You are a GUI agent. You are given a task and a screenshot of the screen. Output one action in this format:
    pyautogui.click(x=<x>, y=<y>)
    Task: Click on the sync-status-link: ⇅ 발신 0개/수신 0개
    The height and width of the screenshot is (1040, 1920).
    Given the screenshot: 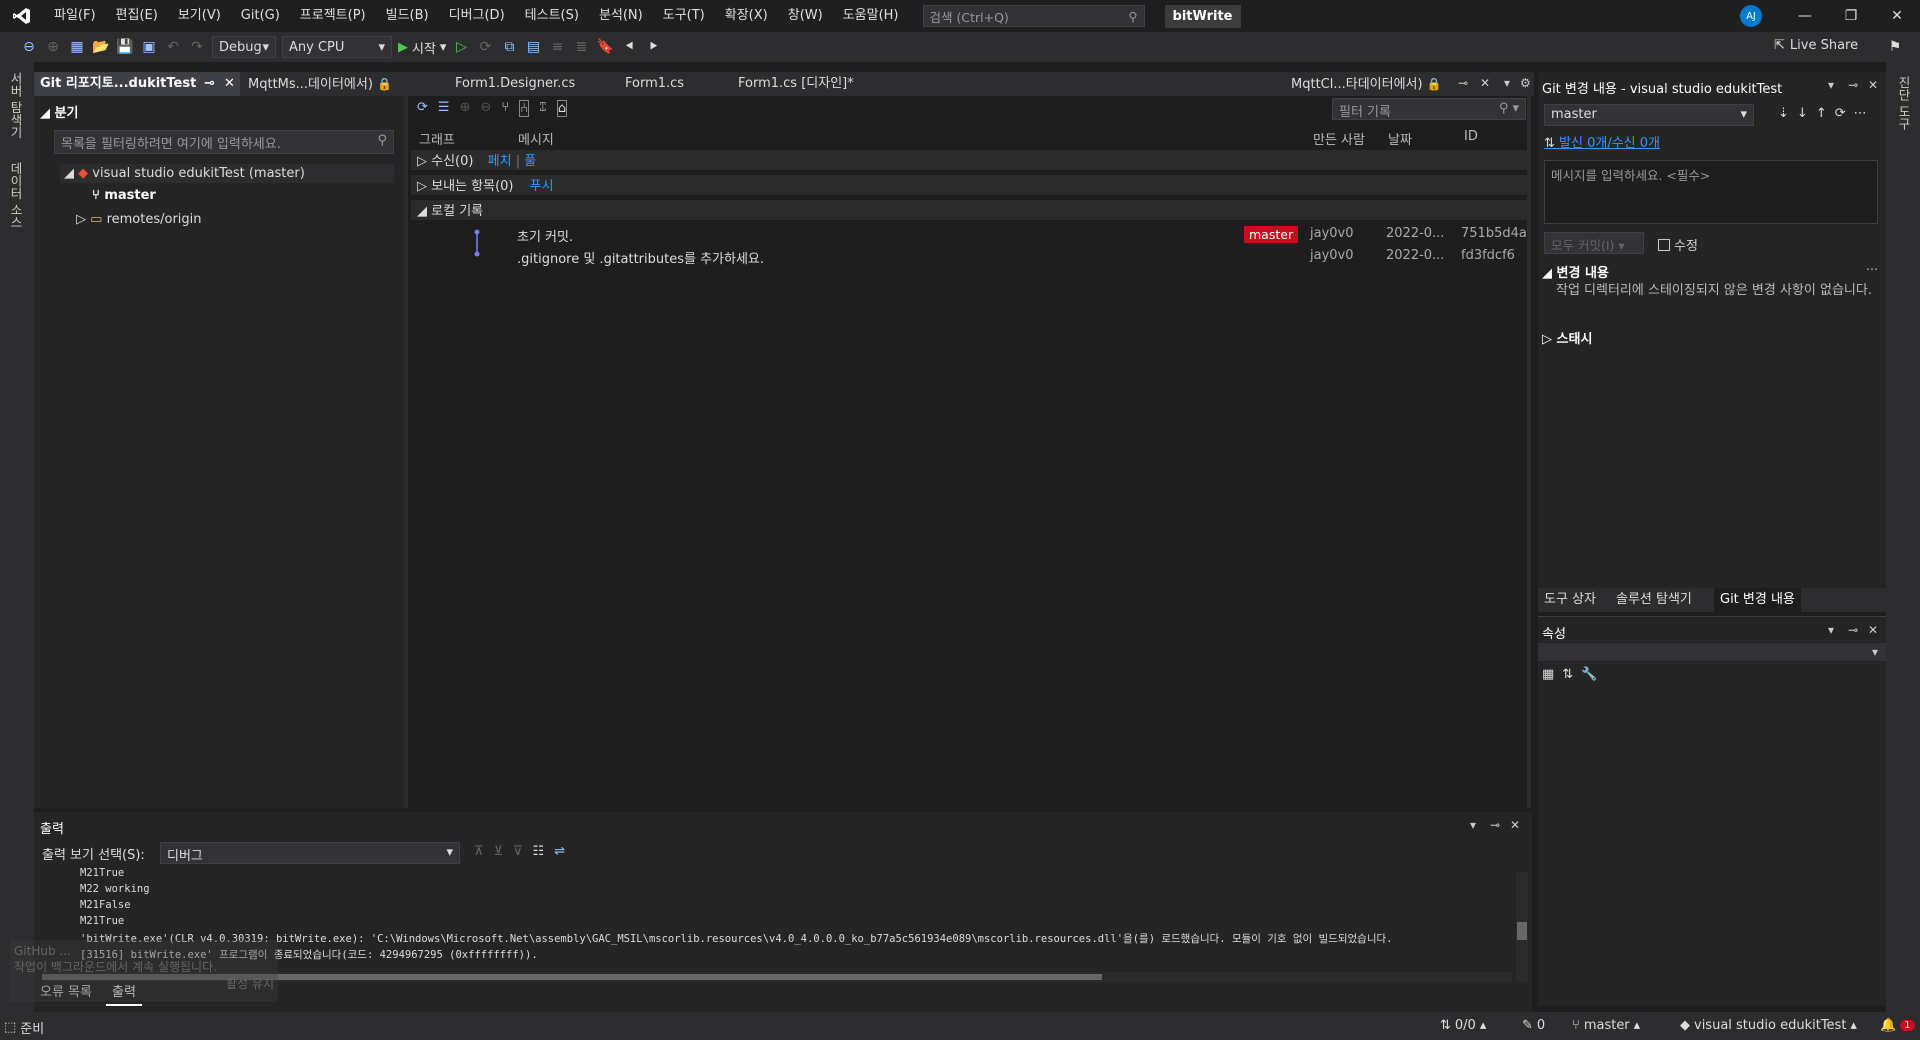 What is the action you would take?
    pyautogui.click(x=1602, y=141)
    